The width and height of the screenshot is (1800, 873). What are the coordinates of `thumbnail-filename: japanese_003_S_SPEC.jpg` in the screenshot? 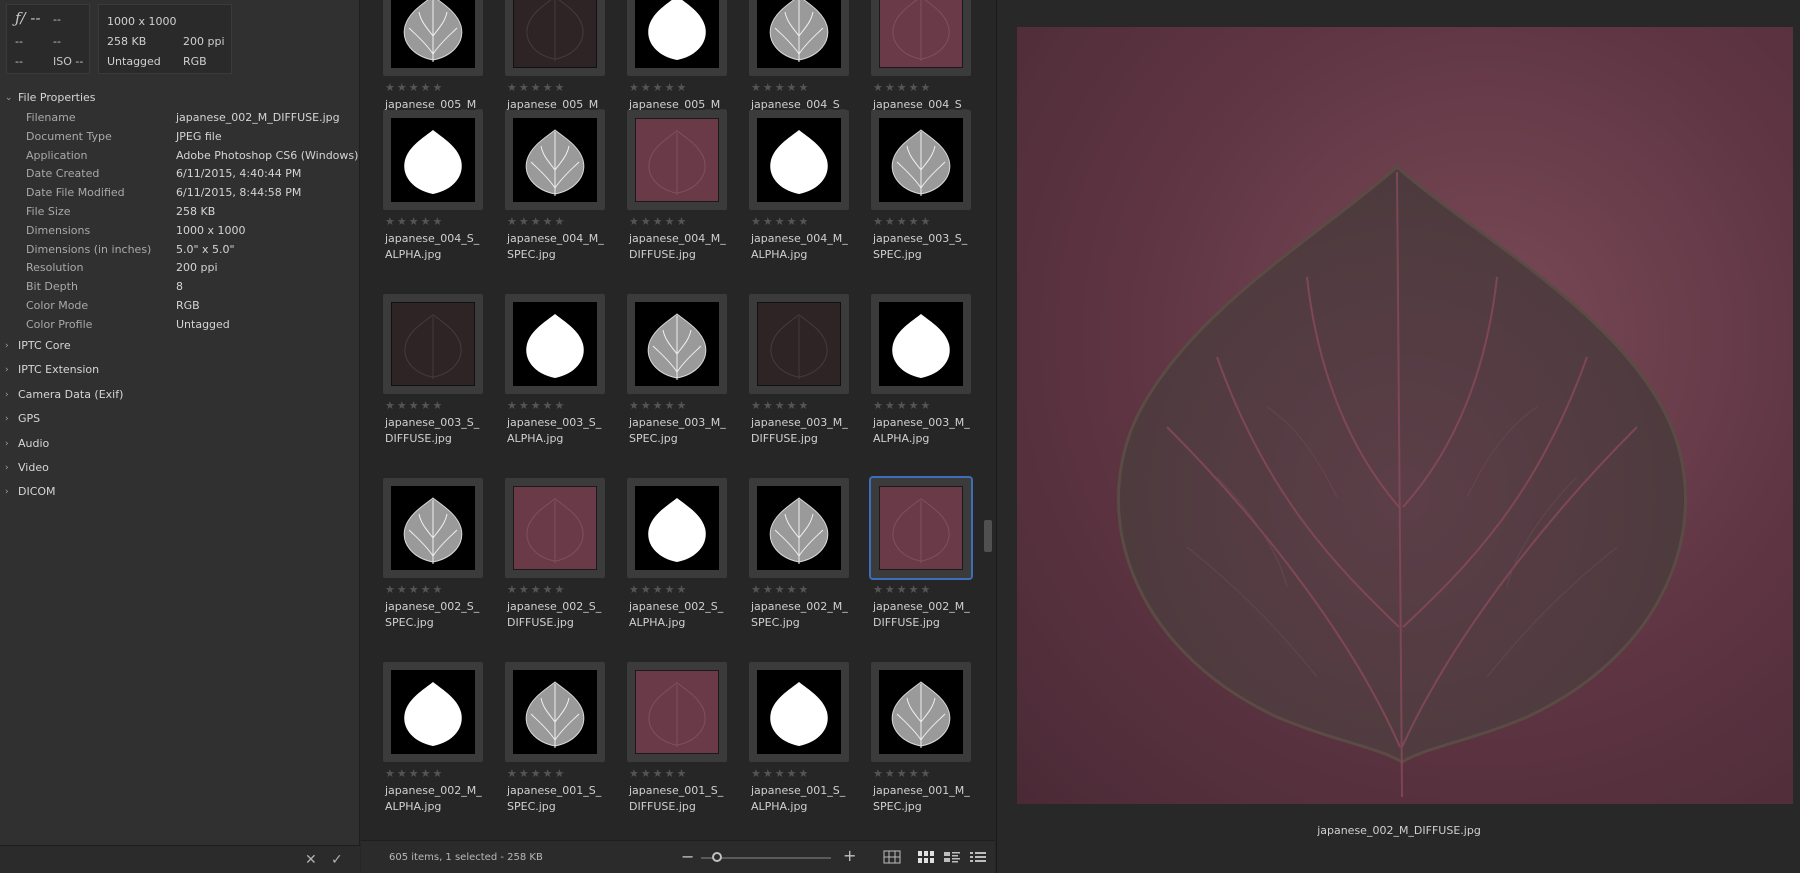 It's located at (922, 247).